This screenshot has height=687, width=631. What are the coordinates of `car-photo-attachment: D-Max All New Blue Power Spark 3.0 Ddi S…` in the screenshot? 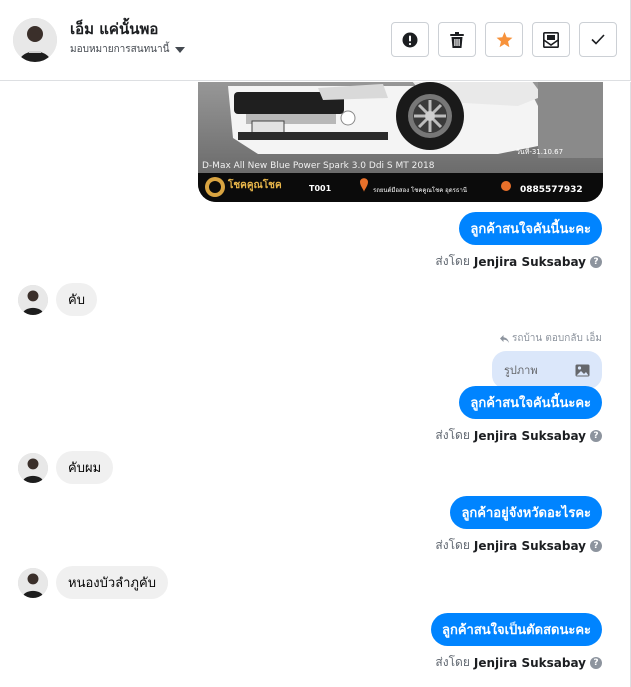 It's located at (400, 142).